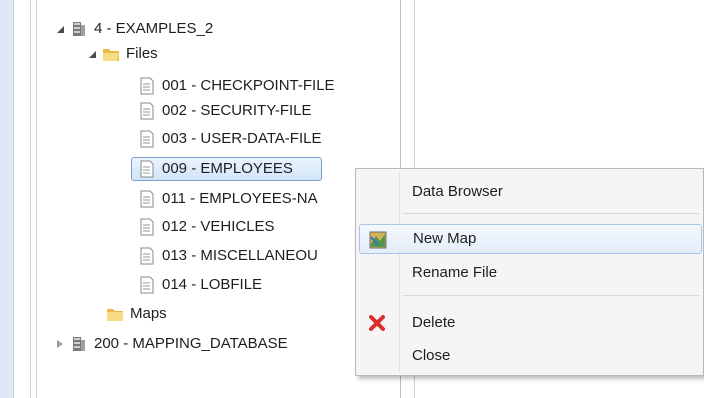 The image size is (704, 398). I want to click on tree-node-file-013: 013 - MISCELLANEOU, so click(228, 256).